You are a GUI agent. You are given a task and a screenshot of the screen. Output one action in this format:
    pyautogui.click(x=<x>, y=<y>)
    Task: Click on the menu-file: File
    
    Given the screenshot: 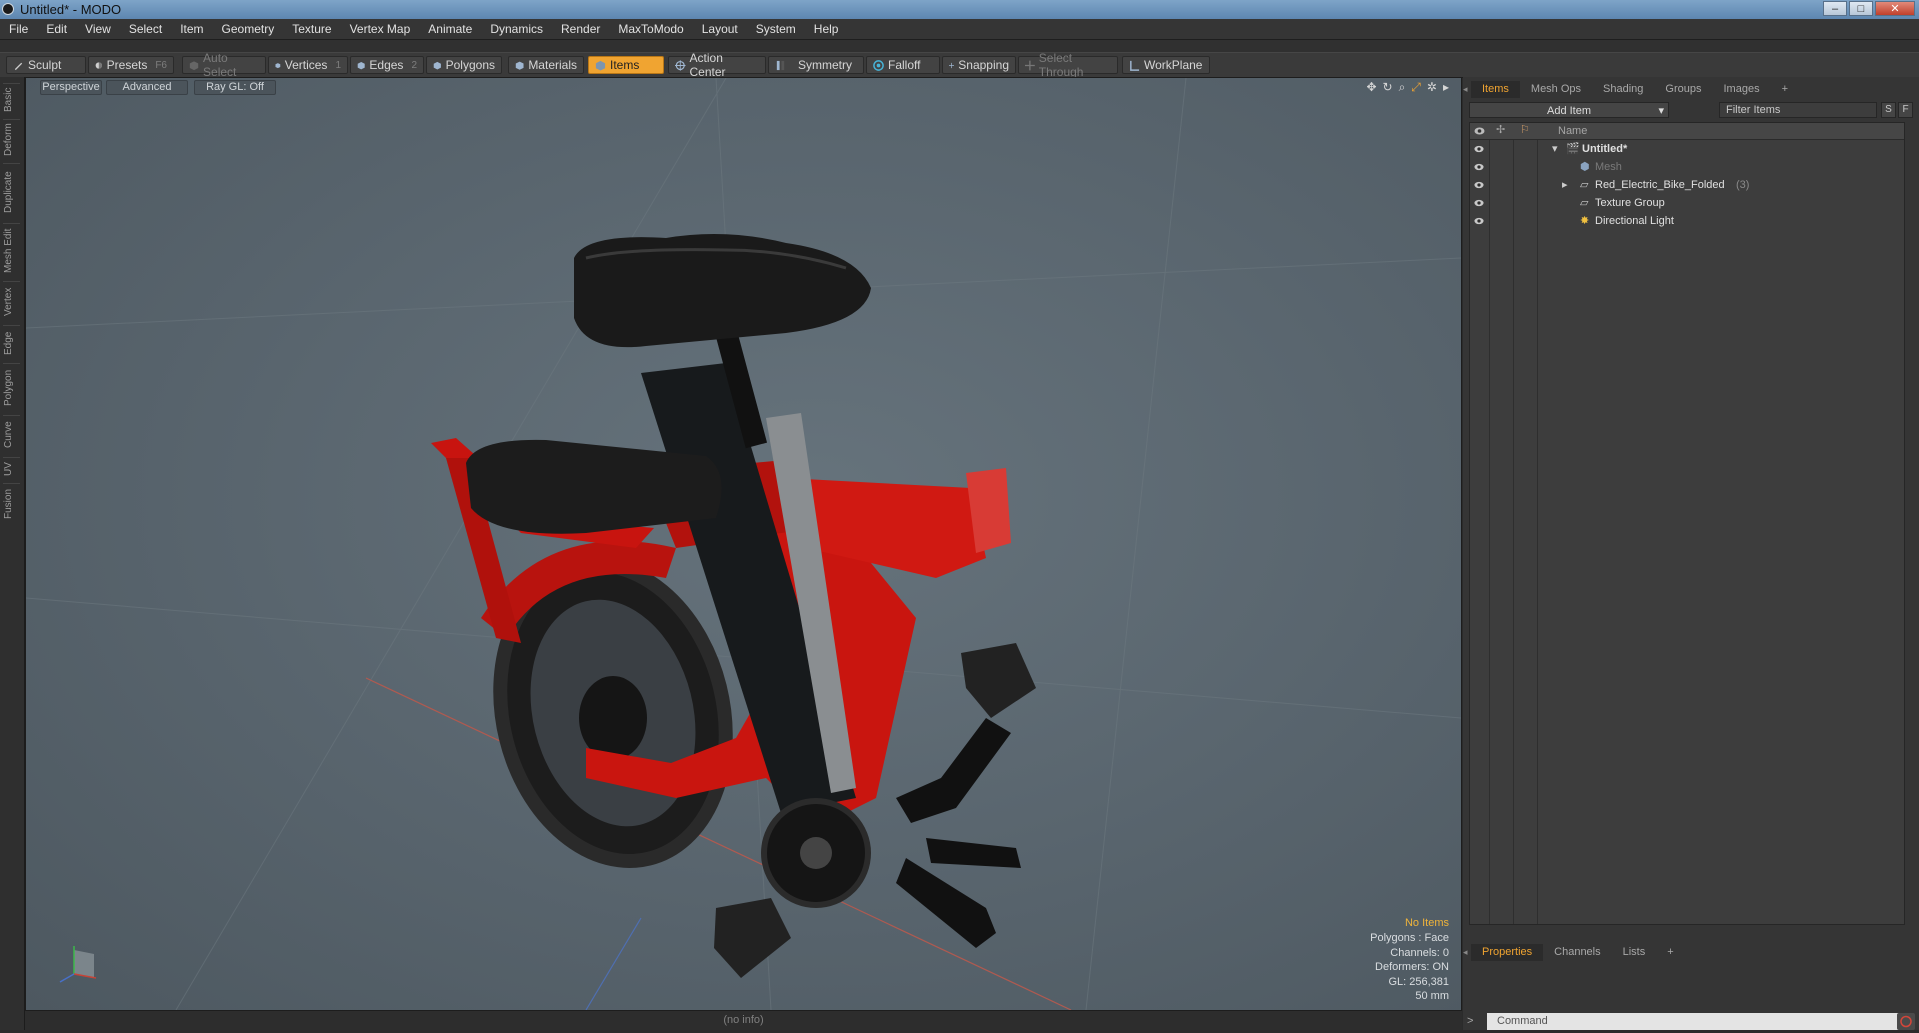 What is the action you would take?
    pyautogui.click(x=18, y=29)
    